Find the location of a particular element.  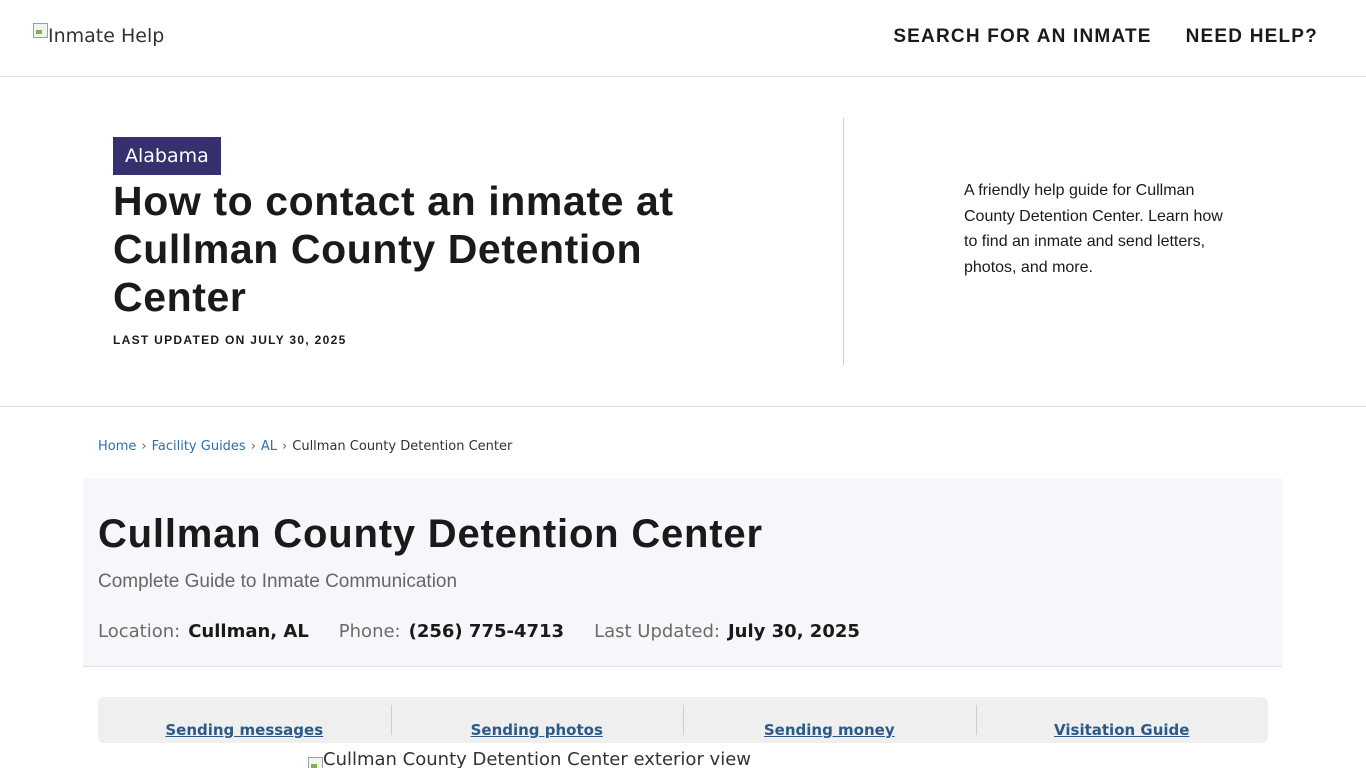

meta-phone: Phone: (256) 775-4713 is located at coordinates (451, 631).